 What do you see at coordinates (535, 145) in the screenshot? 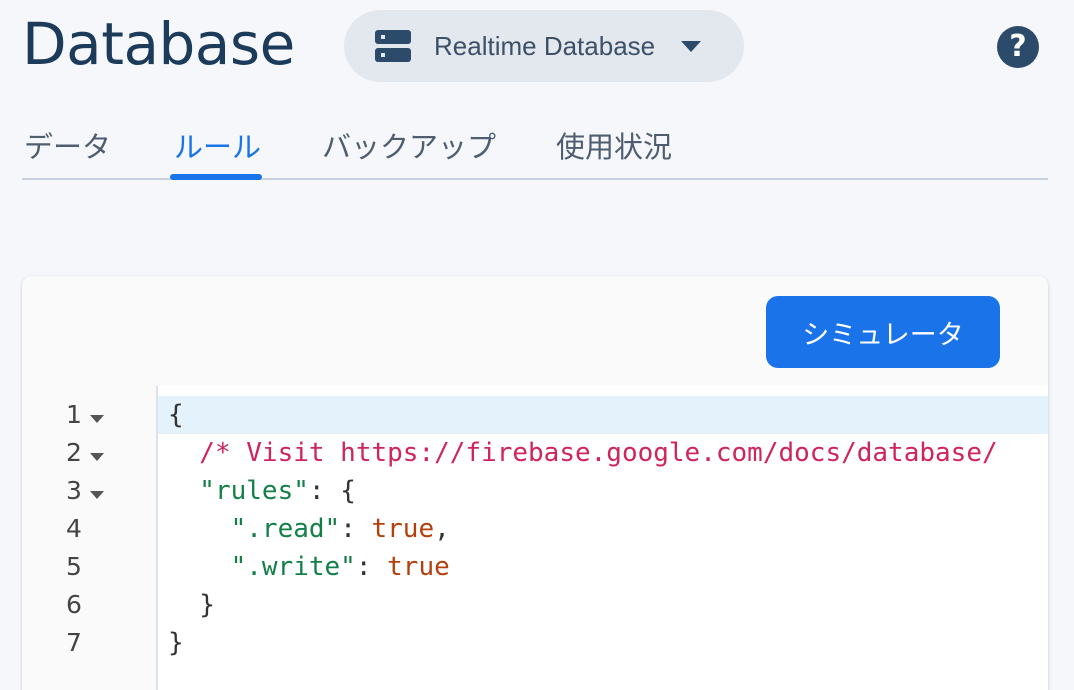
I see `tab-bar: データ ルール バックアップ 使用状況` at bounding box center [535, 145].